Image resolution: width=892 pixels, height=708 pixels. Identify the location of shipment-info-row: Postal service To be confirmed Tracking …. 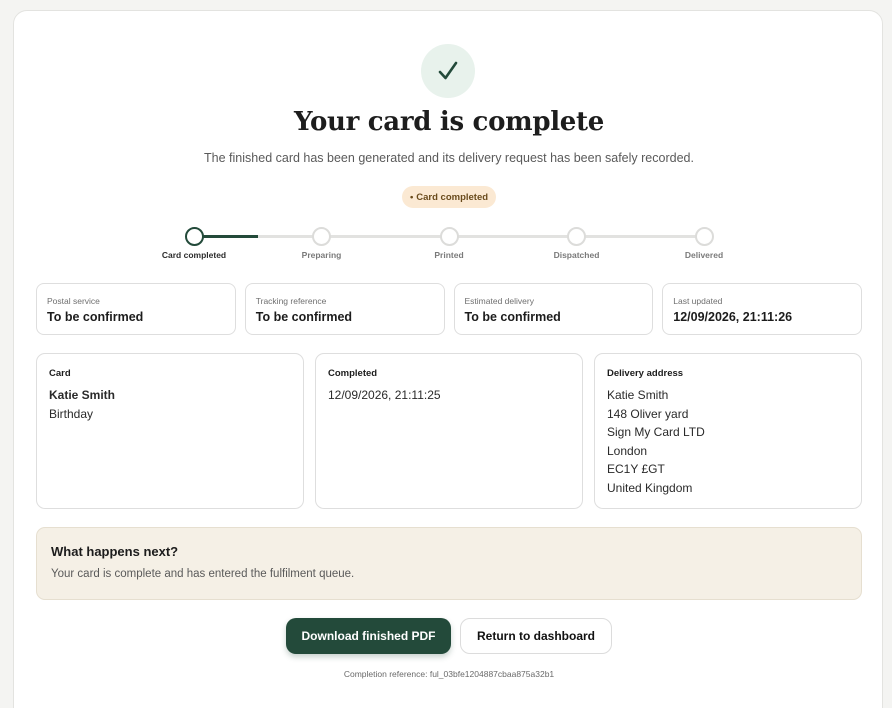
(449, 309).